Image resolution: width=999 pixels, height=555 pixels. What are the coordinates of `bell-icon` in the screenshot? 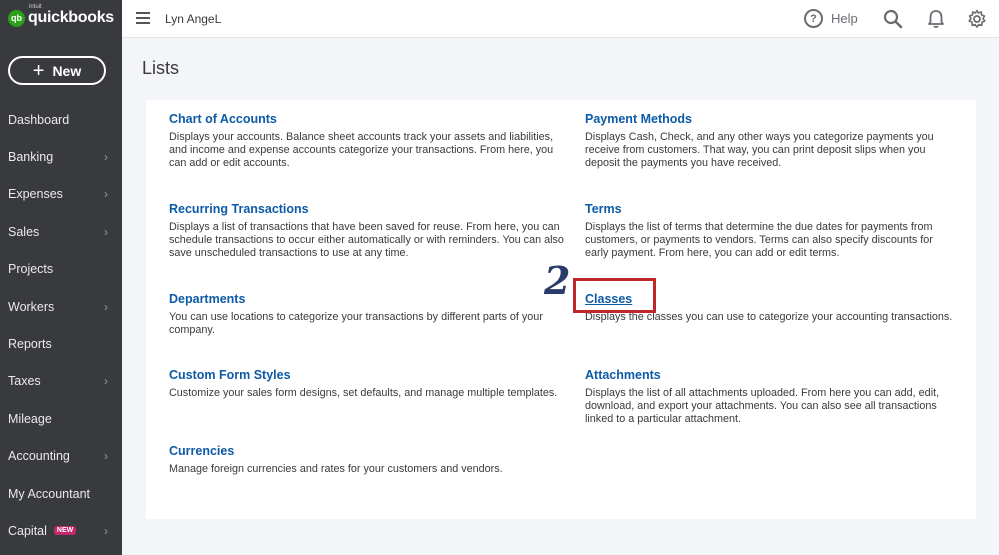 It's located at (936, 19).